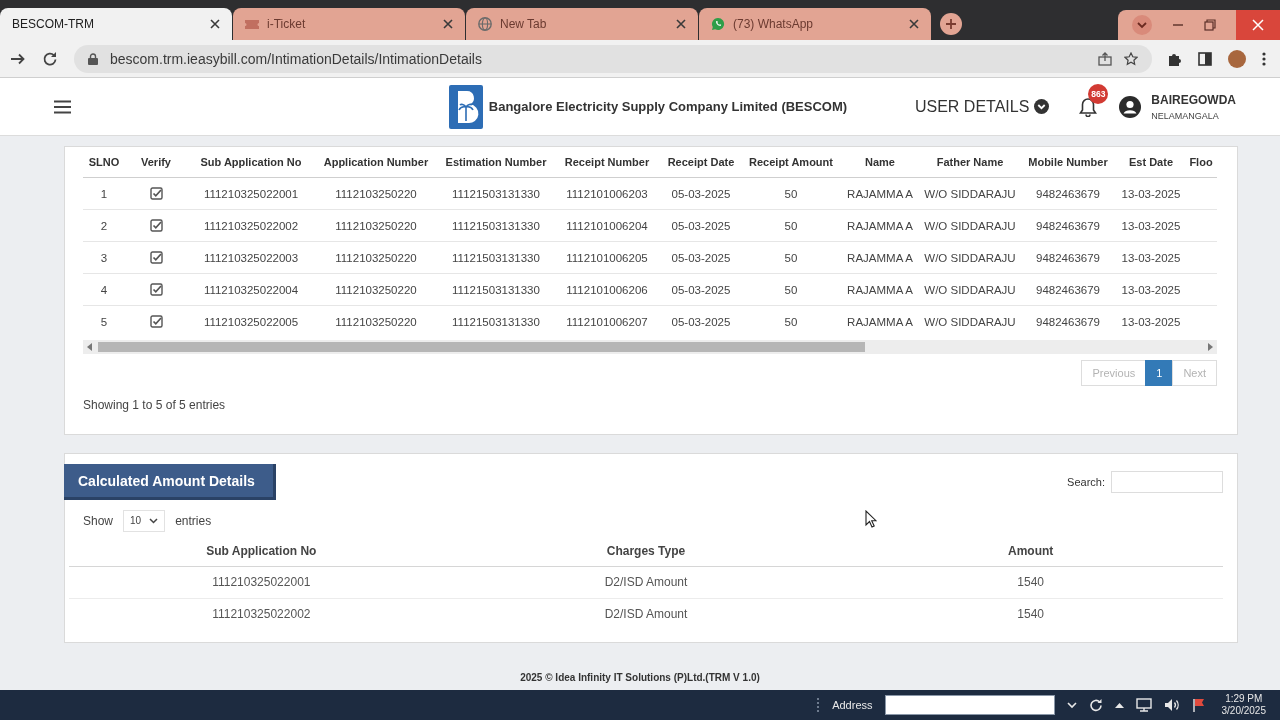 This screenshot has height=720, width=1280. What do you see at coordinates (93, 58) in the screenshot?
I see `lock-icon` at bounding box center [93, 58].